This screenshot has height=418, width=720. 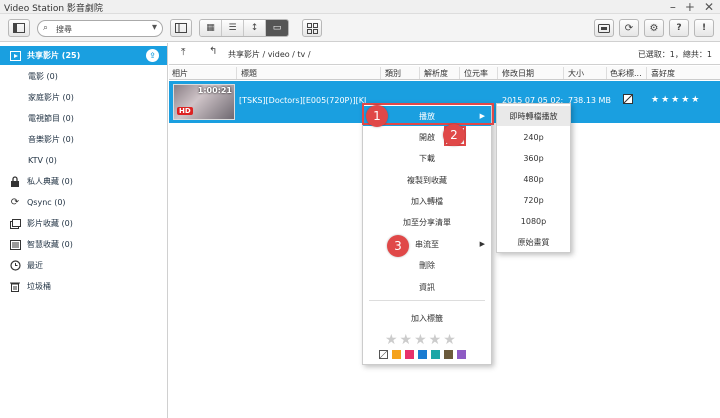 What do you see at coordinates (676, 100) in the screenshot?
I see `rating-stars: ★★★★★` at bounding box center [676, 100].